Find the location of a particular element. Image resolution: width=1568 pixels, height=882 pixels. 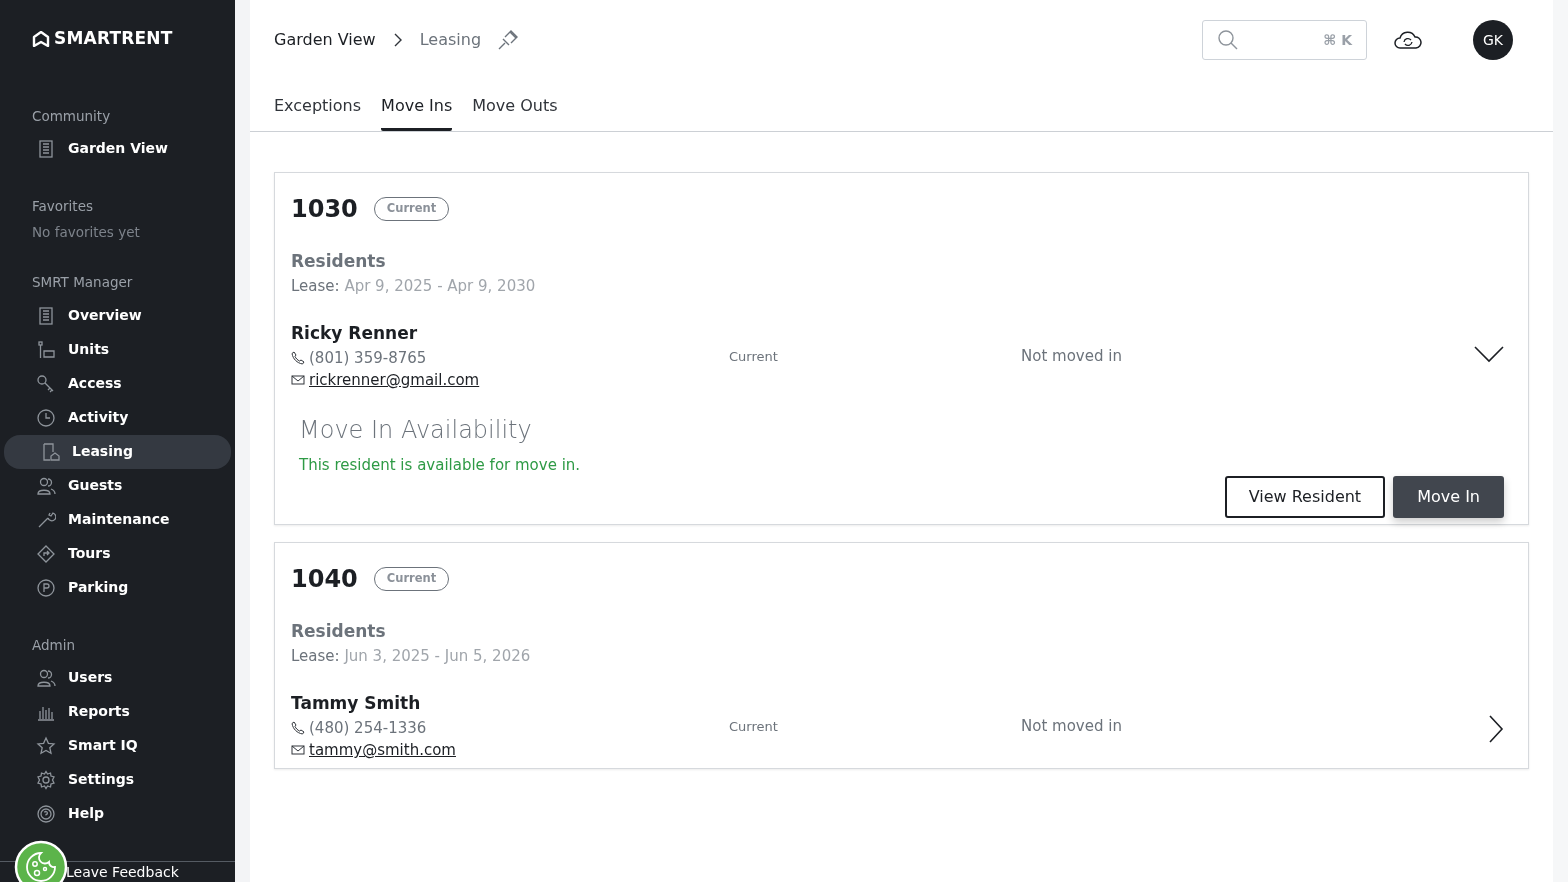

section-heading: Favorites is located at coordinates (62, 206).